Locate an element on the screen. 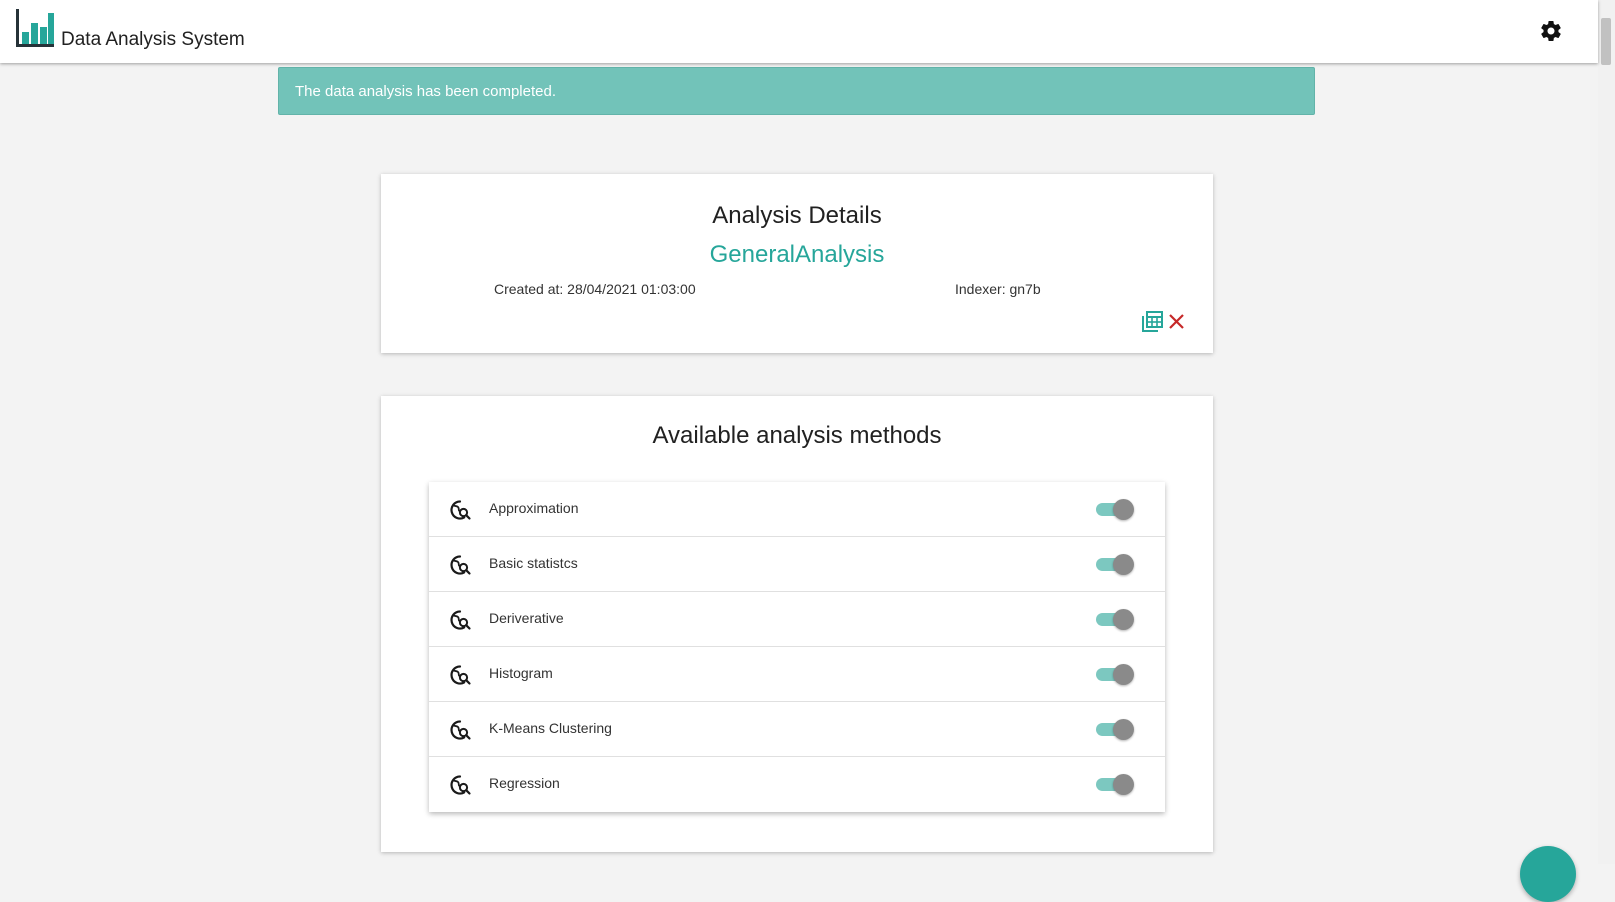 The image size is (1615, 902). app-title: Data Analysis System is located at coordinates (153, 39).